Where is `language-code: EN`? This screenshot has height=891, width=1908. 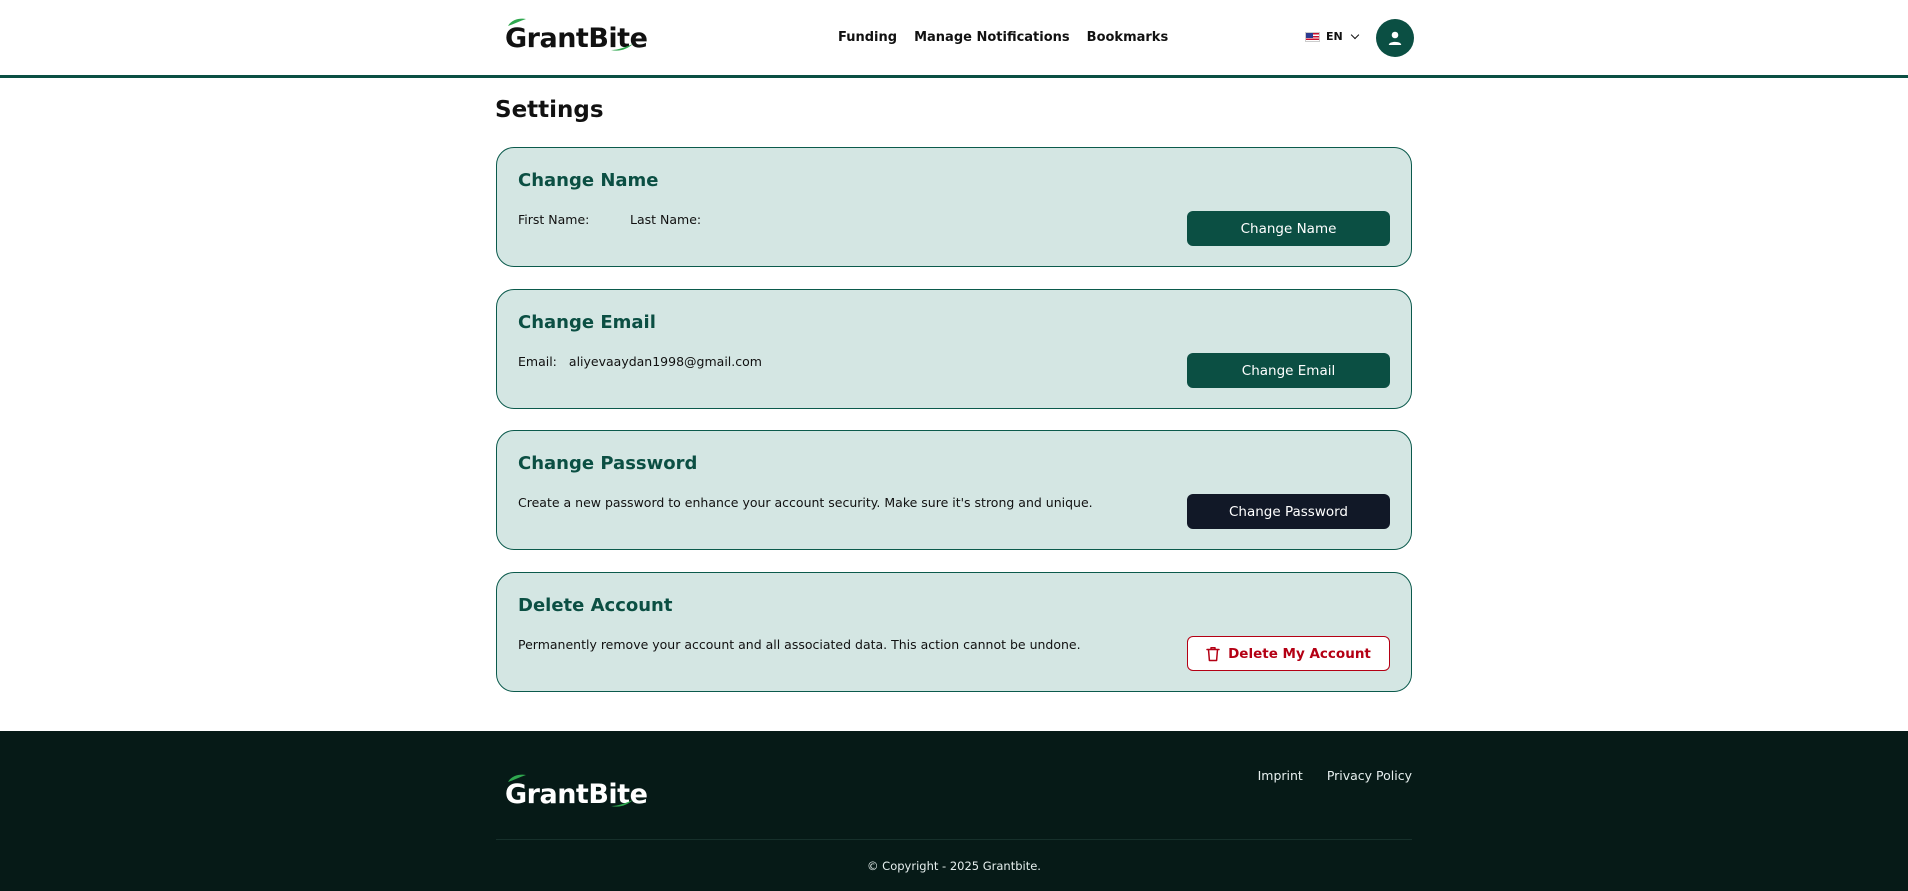
language-code: EN is located at coordinates (1334, 36).